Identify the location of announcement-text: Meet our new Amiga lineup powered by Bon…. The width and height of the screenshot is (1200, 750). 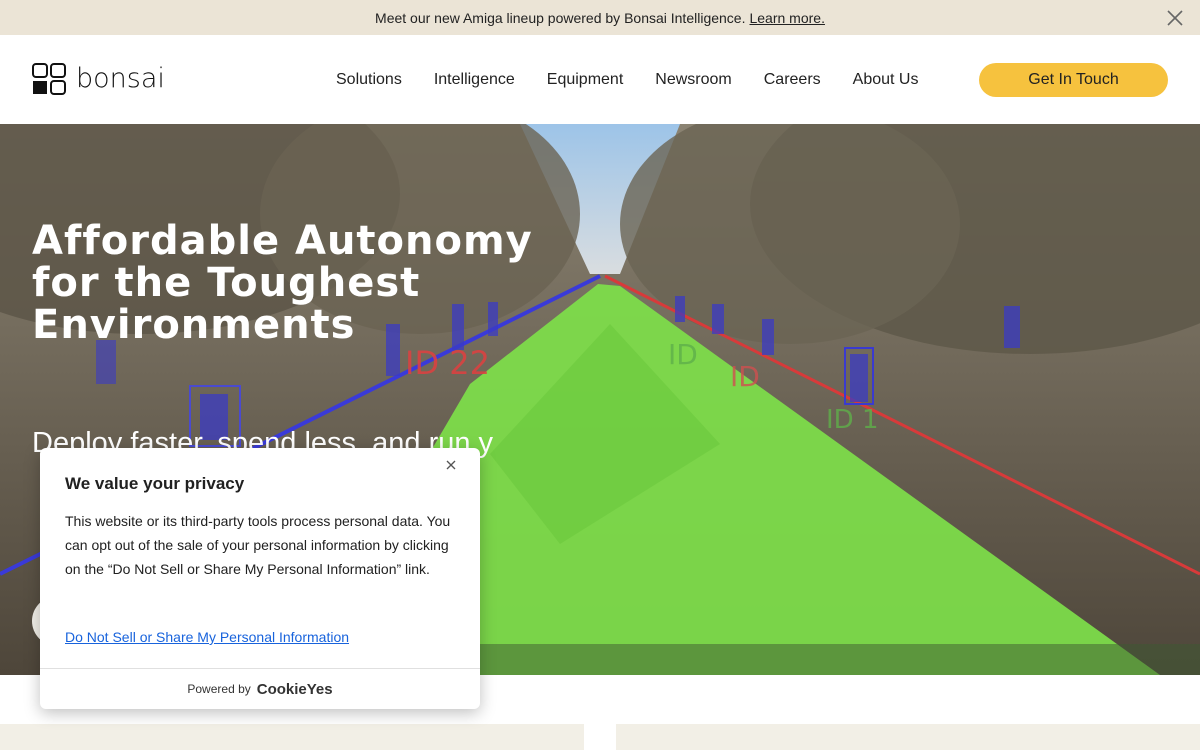
(560, 17).